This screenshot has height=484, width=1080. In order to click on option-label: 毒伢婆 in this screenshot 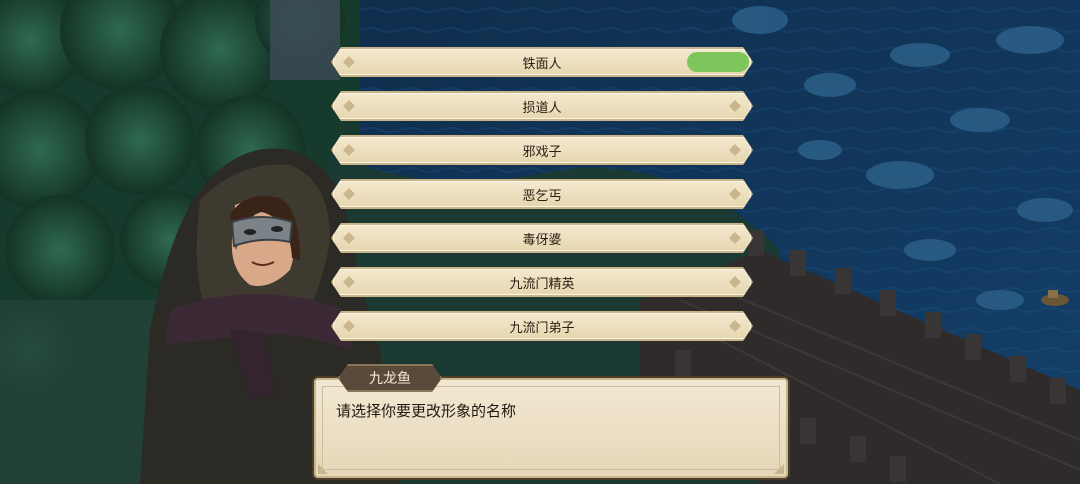, I will do `click(542, 240)`.